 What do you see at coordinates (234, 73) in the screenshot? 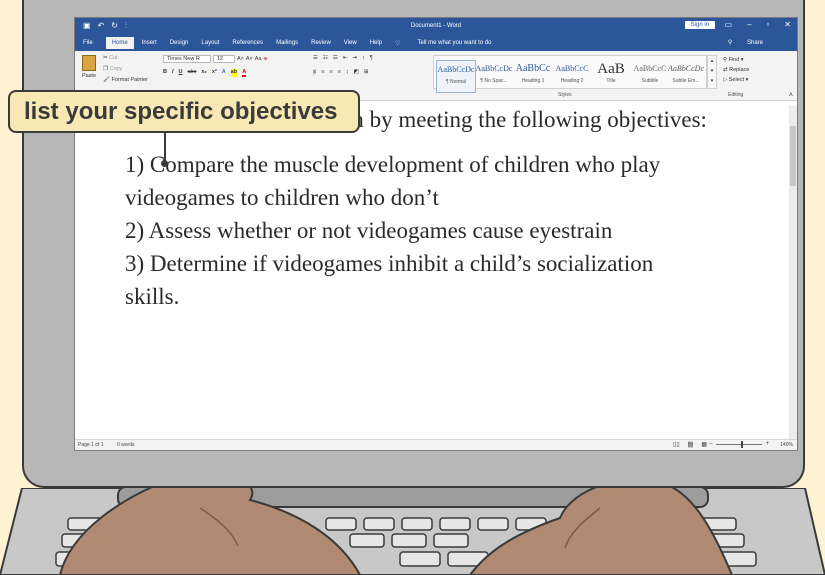
I see `highlight-icon: ab` at bounding box center [234, 73].